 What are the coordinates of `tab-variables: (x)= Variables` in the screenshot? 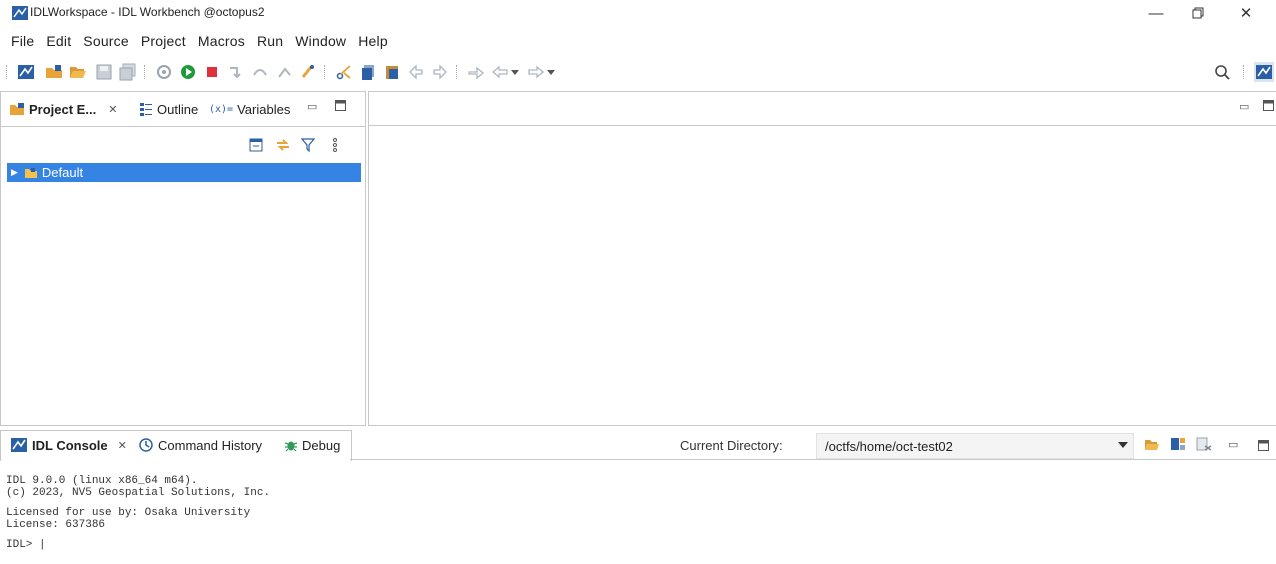 It's located at (249, 109).